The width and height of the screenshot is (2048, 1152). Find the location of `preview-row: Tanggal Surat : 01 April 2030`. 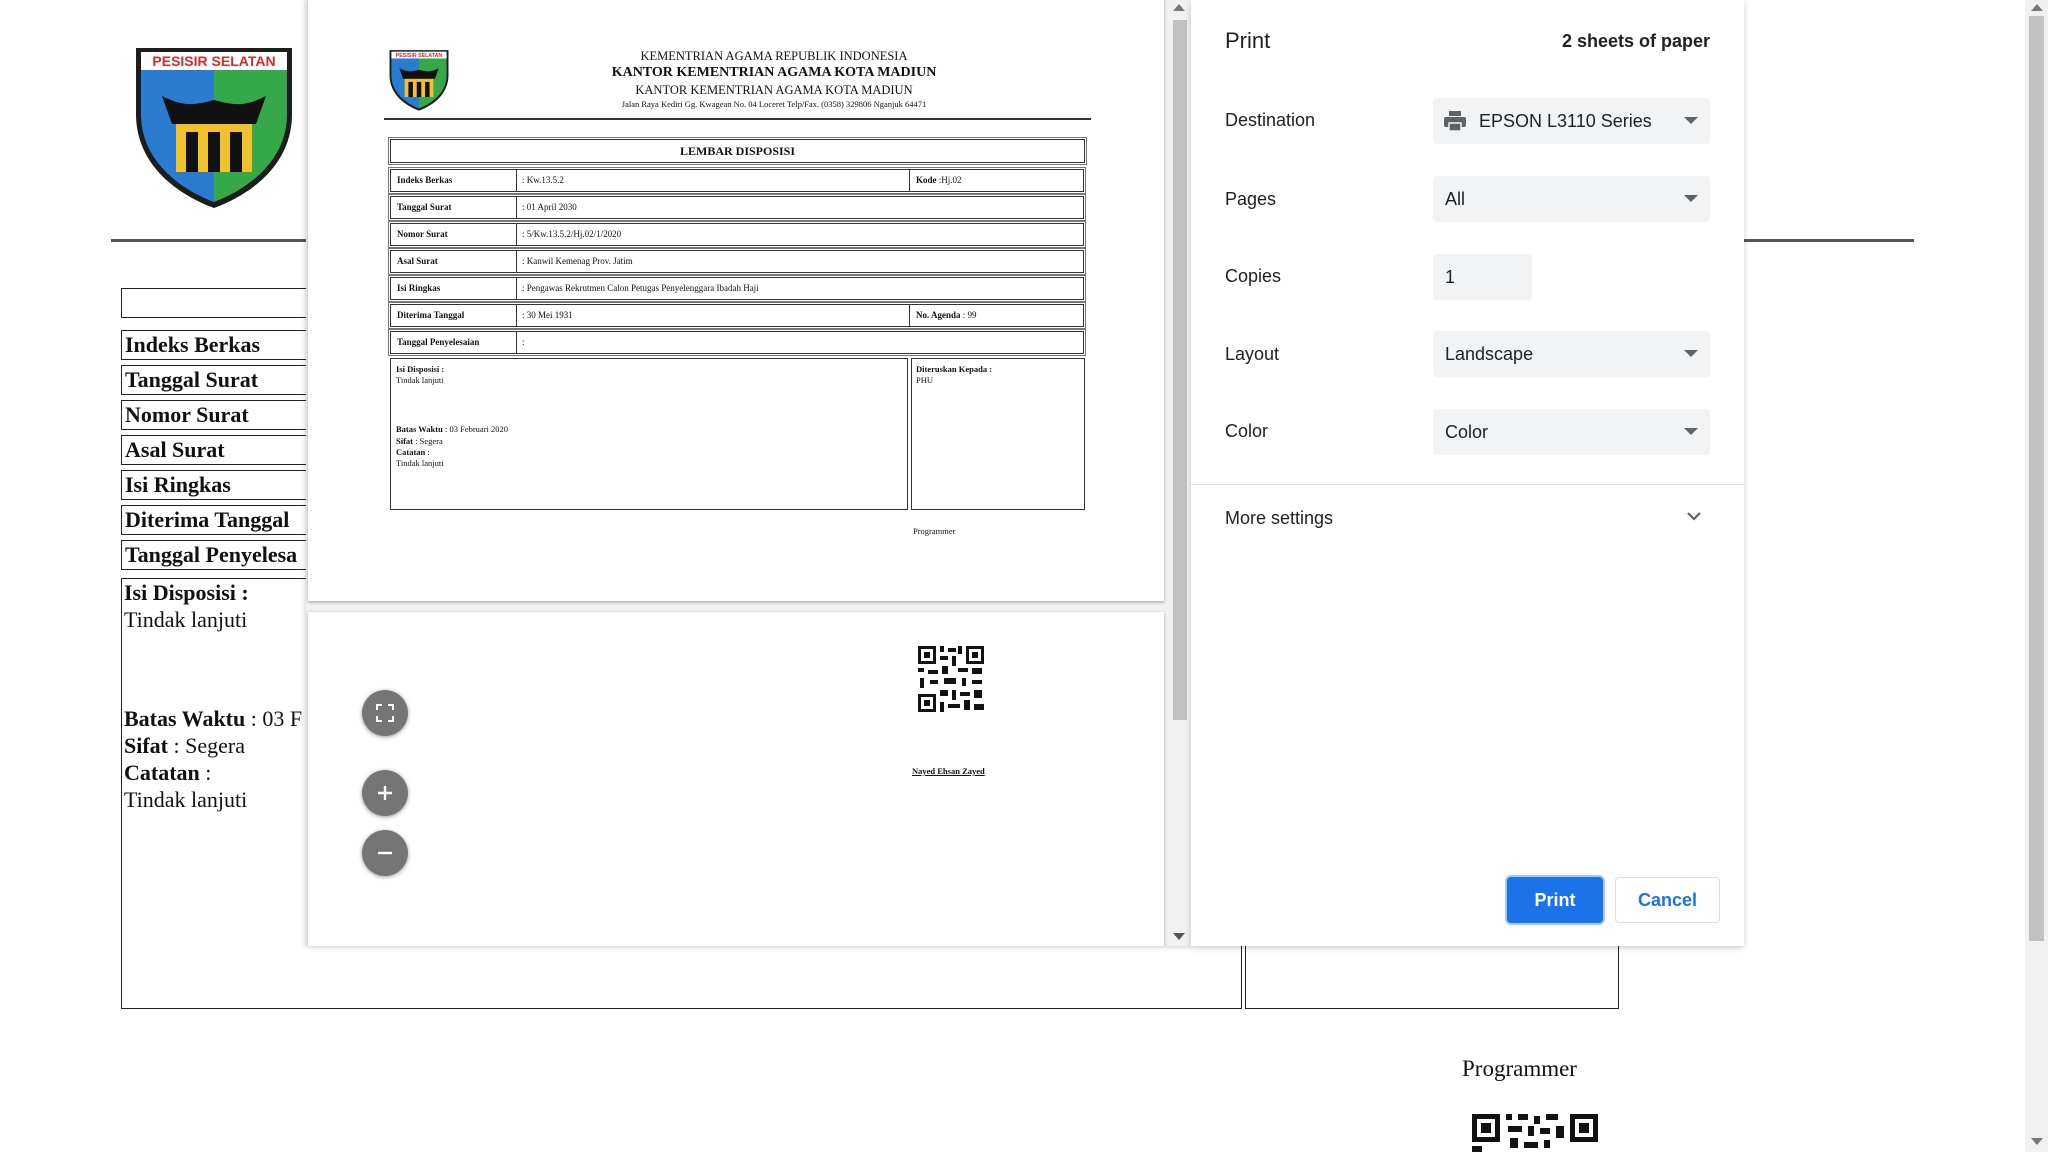

preview-row: Tanggal Surat : 01 April 2030 is located at coordinates (737, 207).